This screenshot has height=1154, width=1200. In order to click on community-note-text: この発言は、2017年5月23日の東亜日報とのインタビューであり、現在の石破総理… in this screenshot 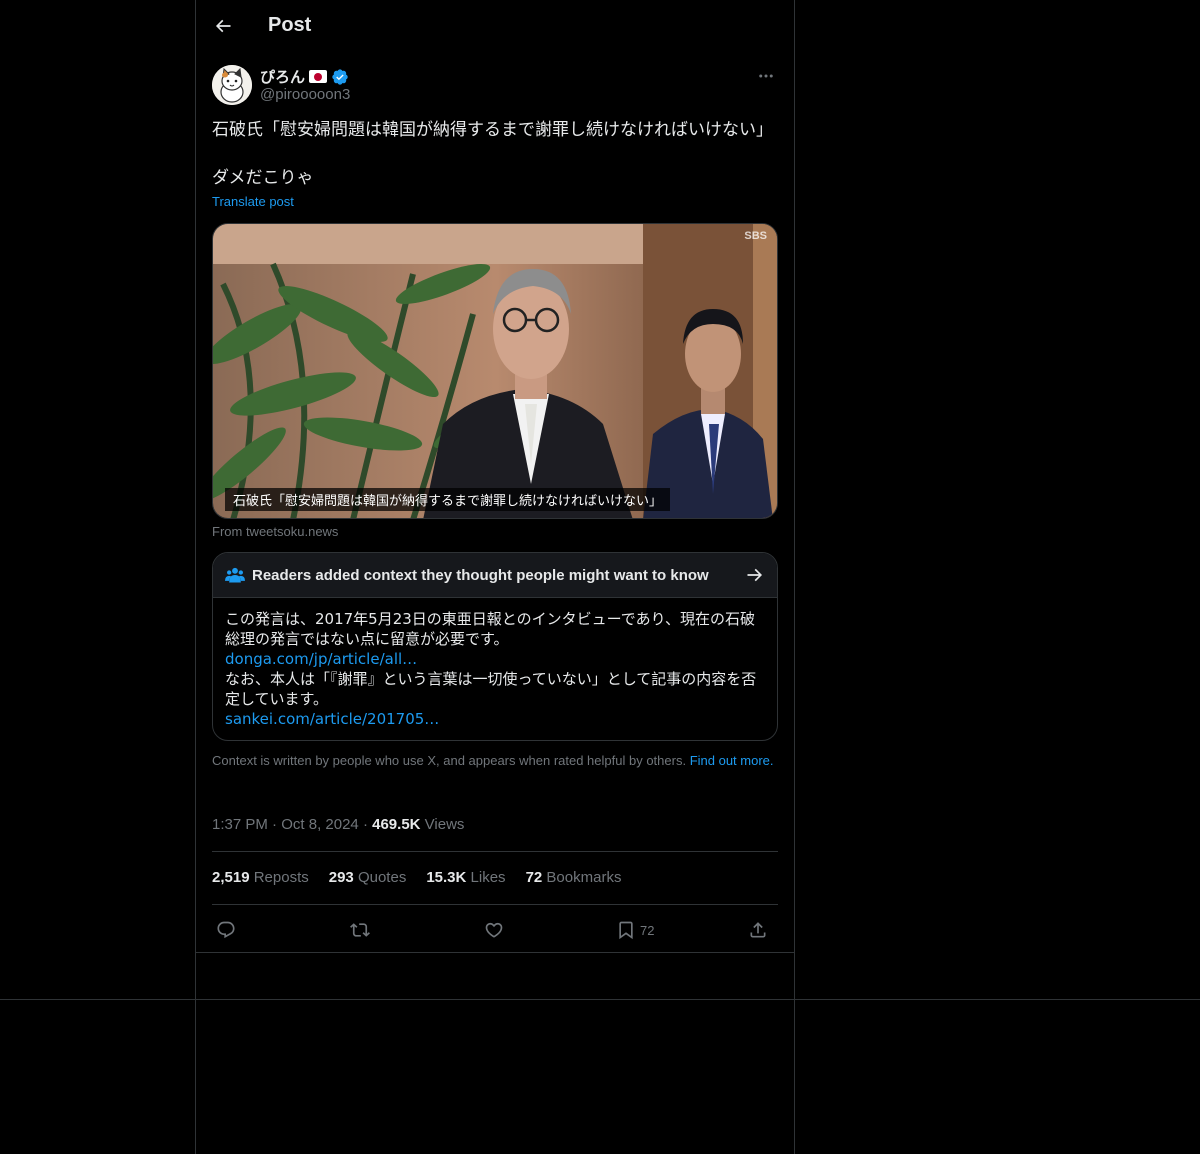, I will do `click(490, 629)`.